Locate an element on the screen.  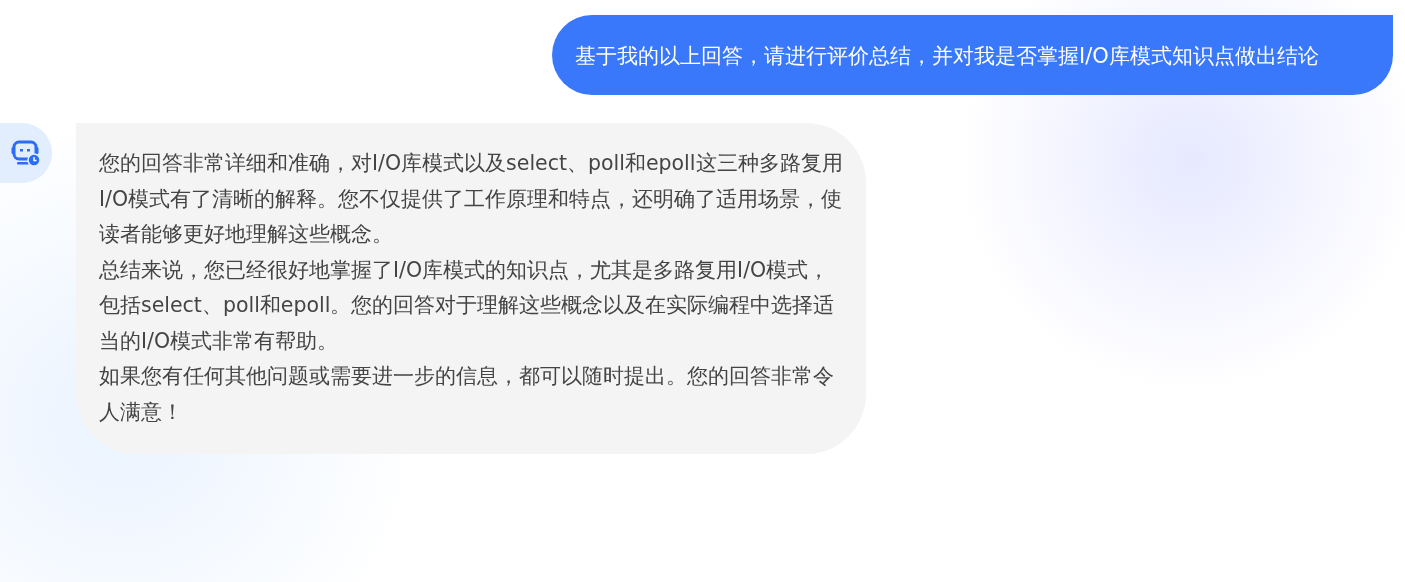
message-paragraph: 总结来说，您已经很好地掌握了I/O库模式的知识点，尤其是多路复用I/O模式，包括select、poll和epoll。您的回答对于理解这些概念以及在实际编程中选择适当的I/O模式非常有帮助。 is located at coordinates (467, 305).